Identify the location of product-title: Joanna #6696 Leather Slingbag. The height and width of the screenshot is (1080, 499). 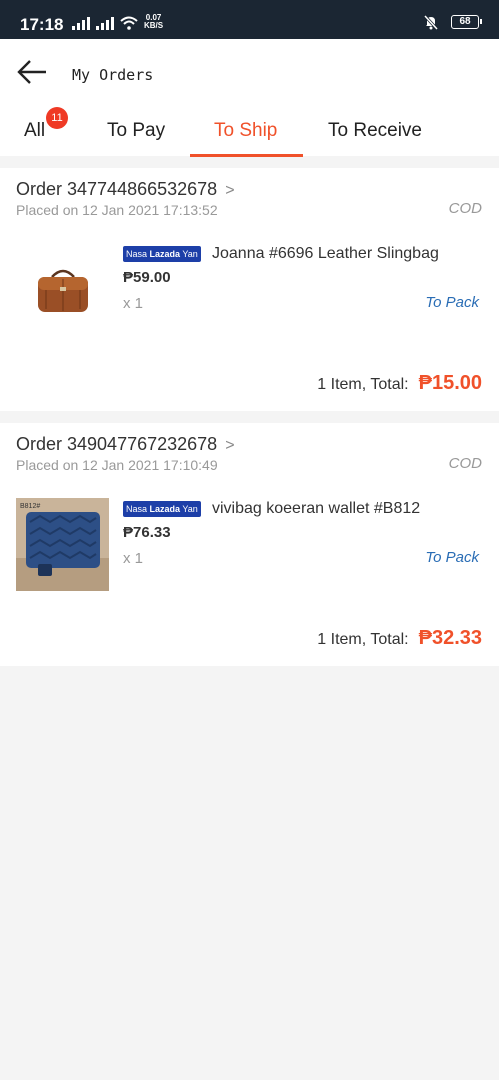
(325, 254).